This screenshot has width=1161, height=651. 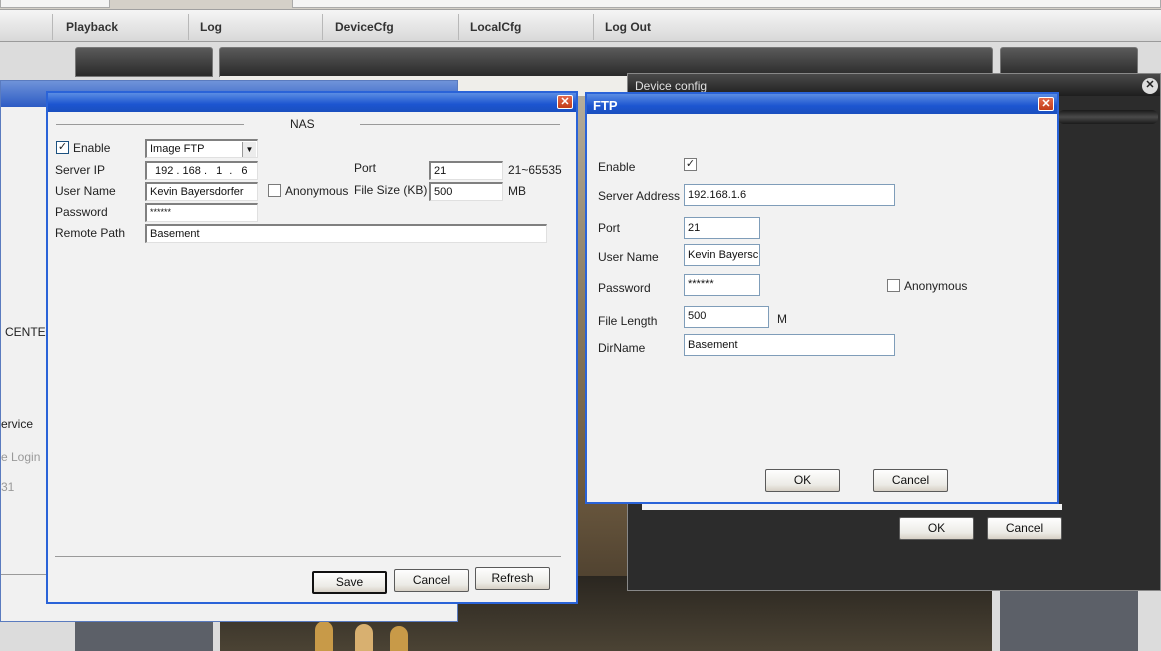 I want to click on server-ip-field: 192 . 168 . 1 . 6, so click(x=201, y=170).